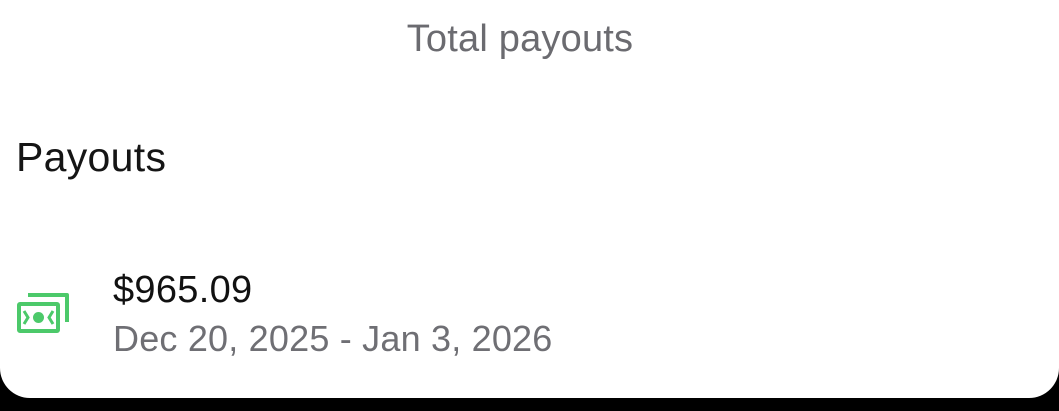  Describe the element at coordinates (43, 313) in the screenshot. I see `cash-icon` at that location.